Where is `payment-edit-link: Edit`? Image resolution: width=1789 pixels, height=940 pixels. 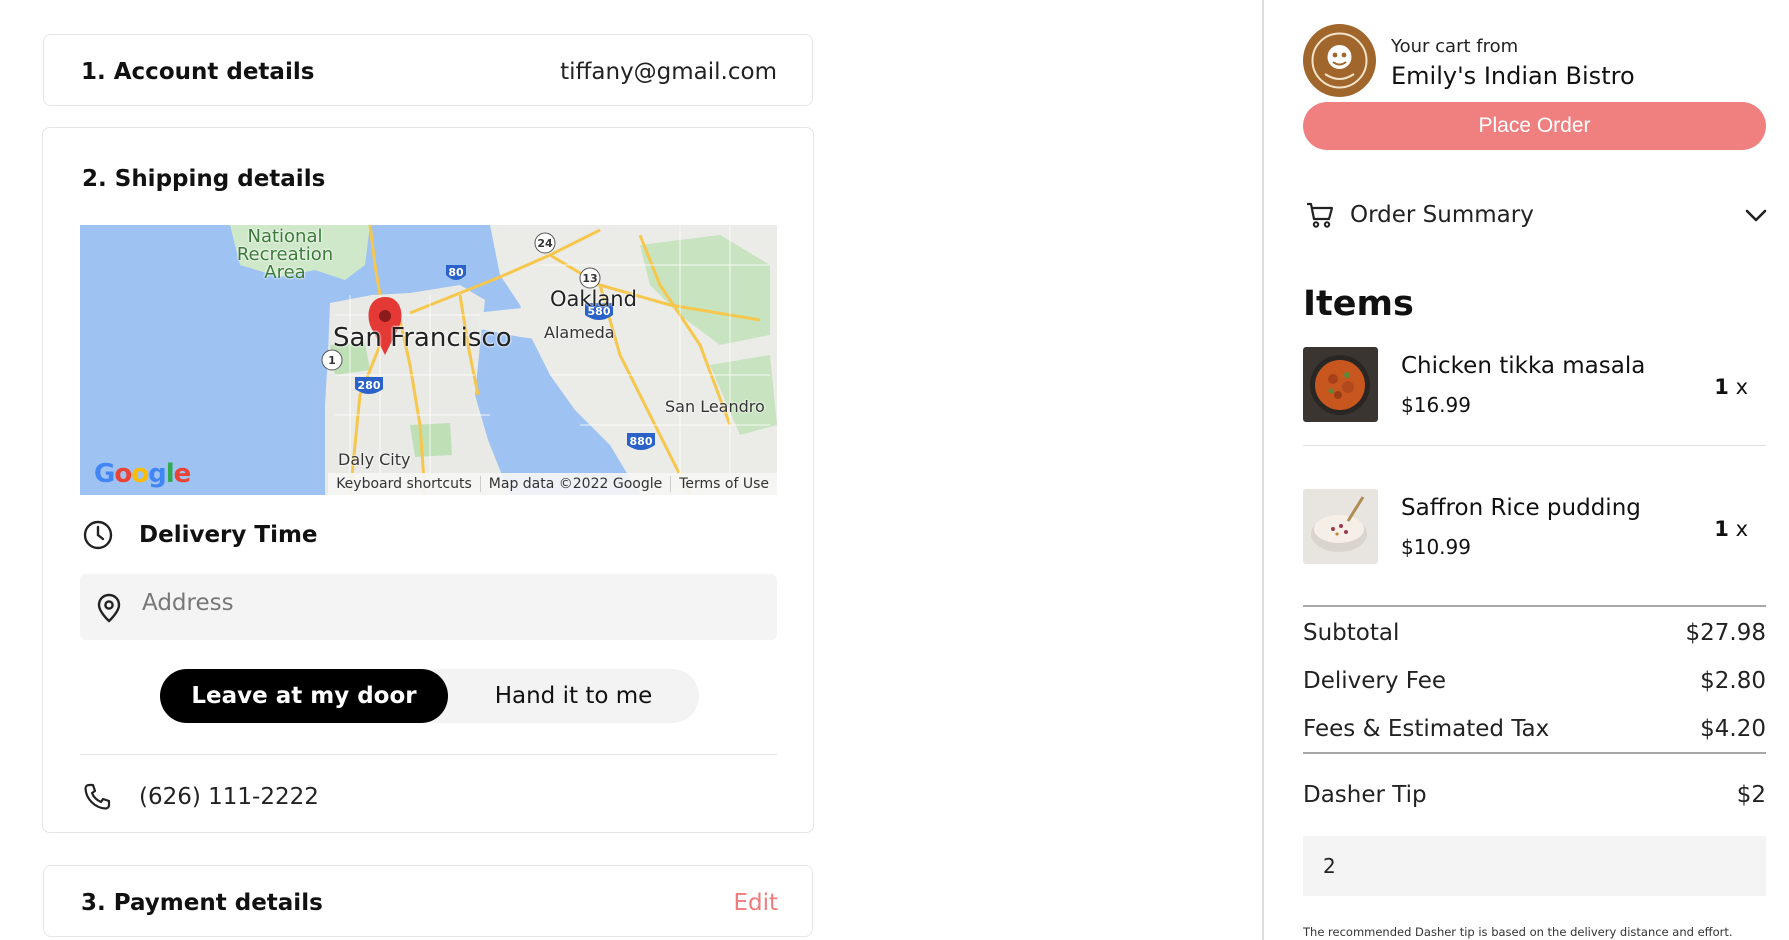
payment-edit-link: Edit is located at coordinates (755, 903).